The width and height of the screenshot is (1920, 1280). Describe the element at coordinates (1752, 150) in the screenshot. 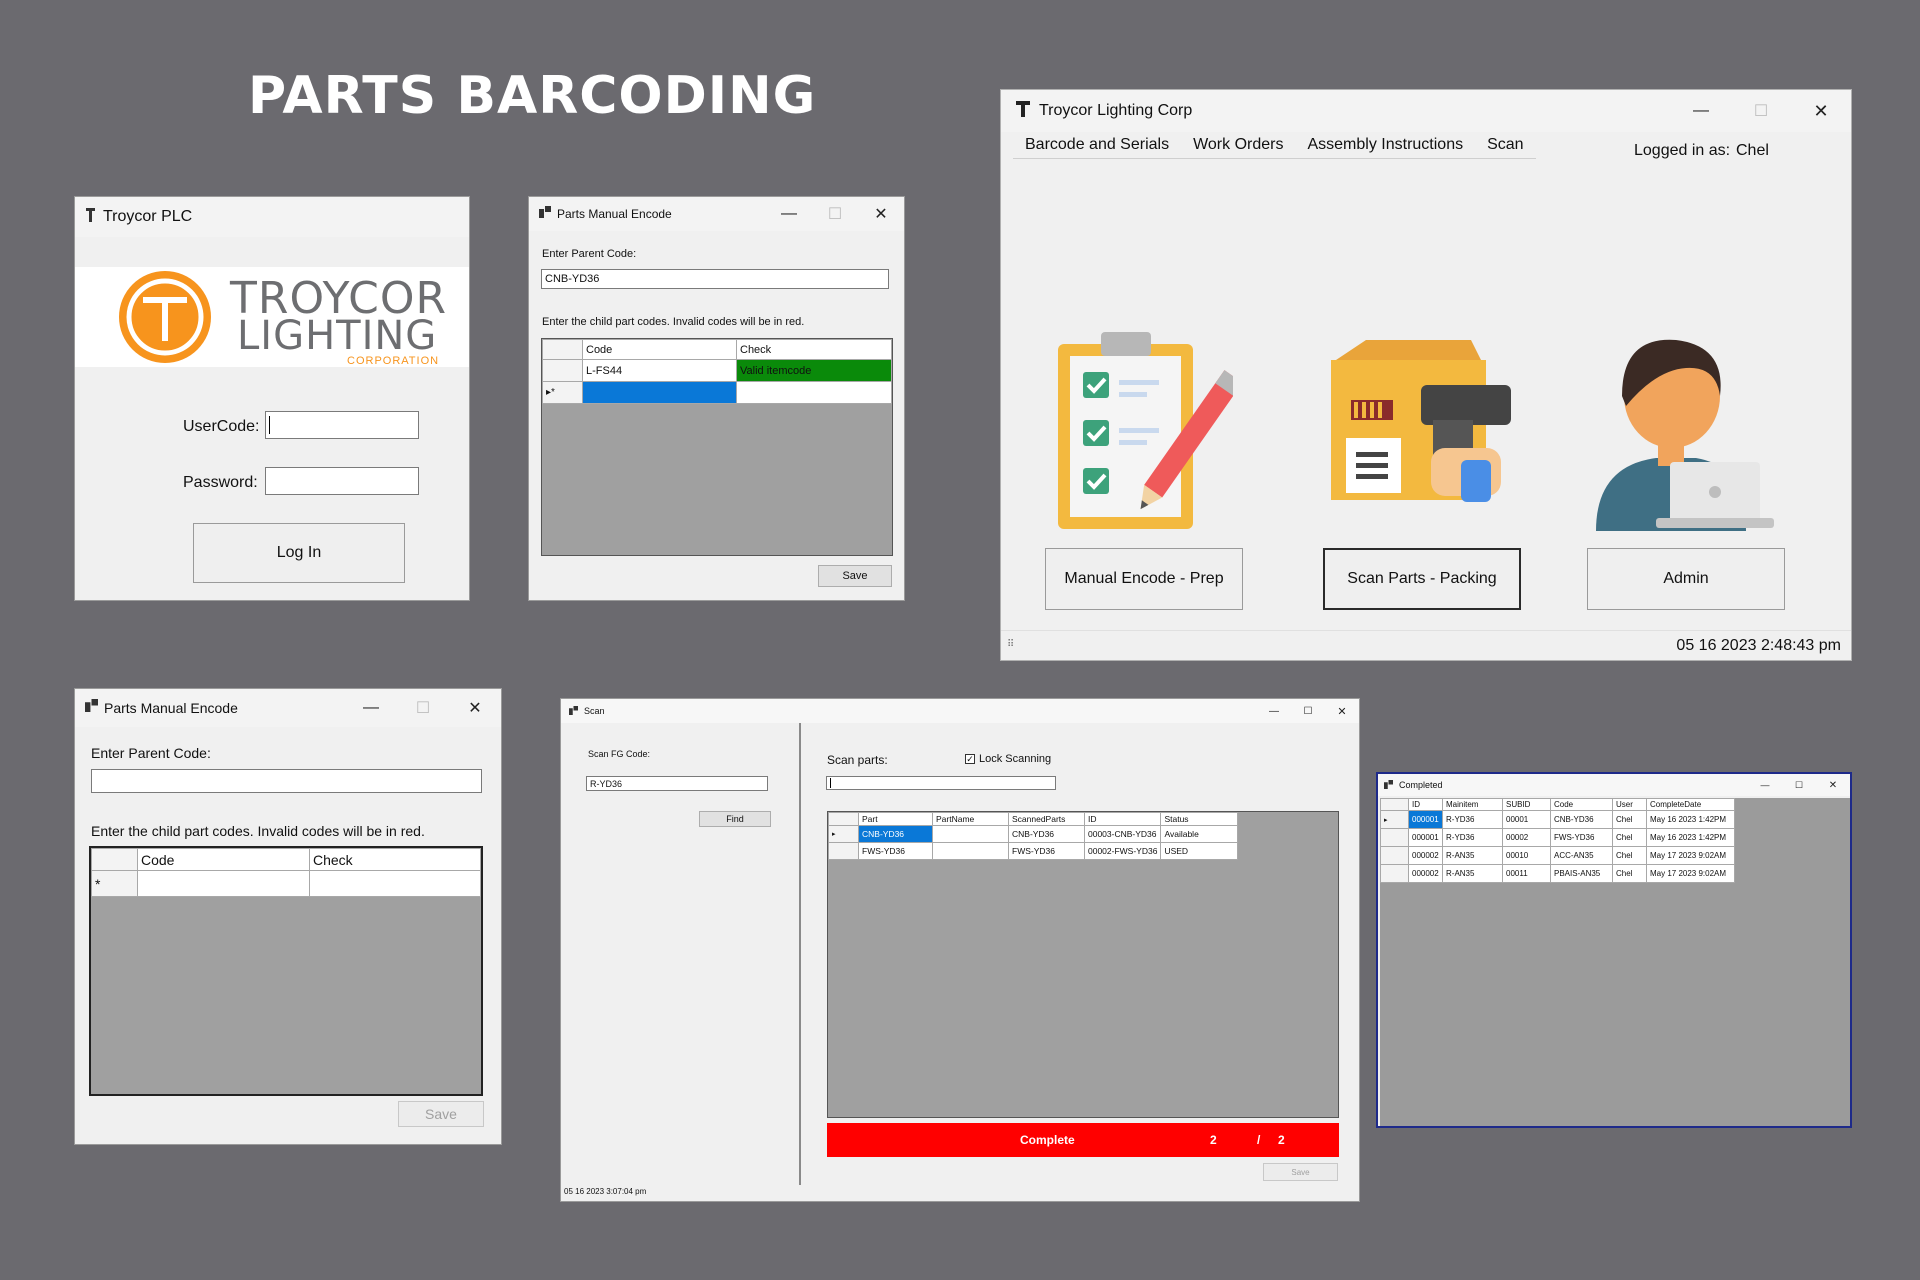

I see `logged-in-user: Chel` at that location.